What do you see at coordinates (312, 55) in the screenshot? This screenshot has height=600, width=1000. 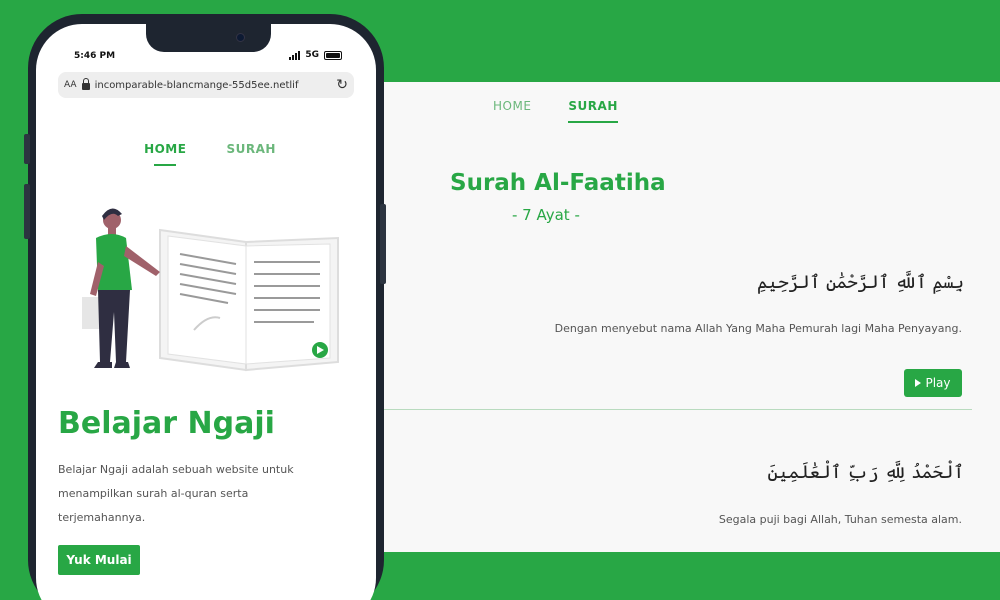 I see `network-label: 5G` at bounding box center [312, 55].